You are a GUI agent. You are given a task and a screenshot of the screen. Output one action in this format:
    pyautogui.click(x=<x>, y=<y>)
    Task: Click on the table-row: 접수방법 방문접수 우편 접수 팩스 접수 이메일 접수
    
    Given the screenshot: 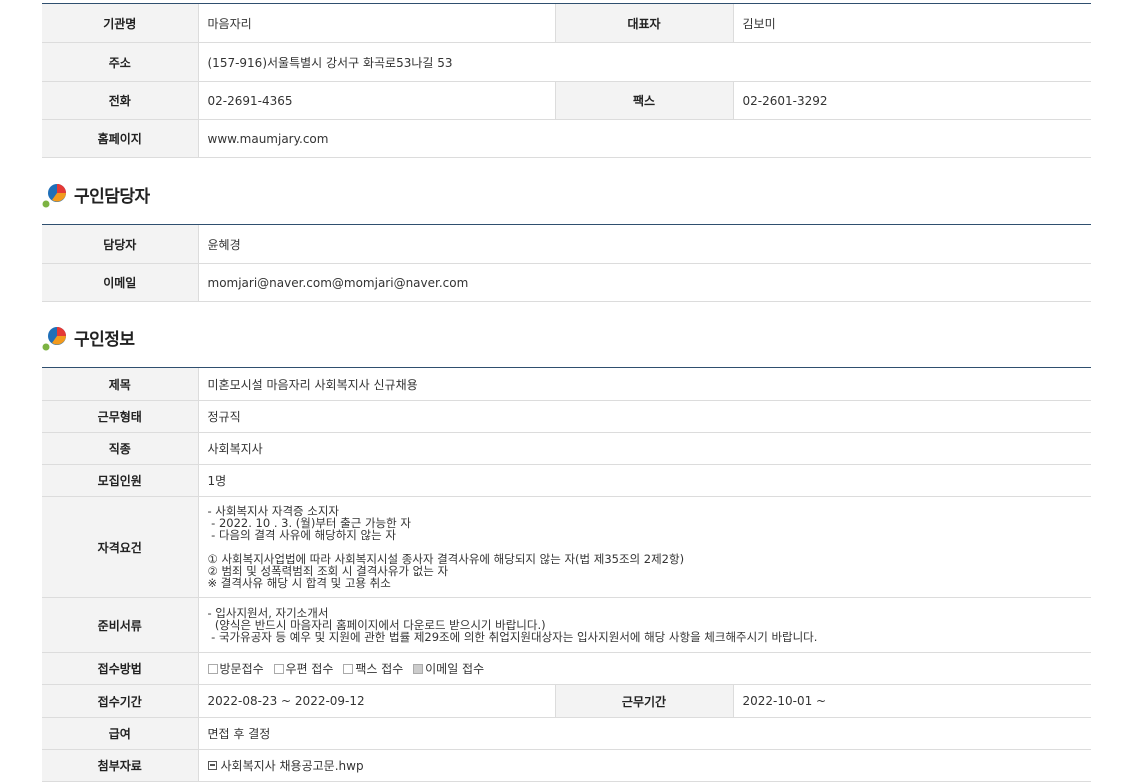 What is the action you would take?
    pyautogui.click(x=567, y=668)
    